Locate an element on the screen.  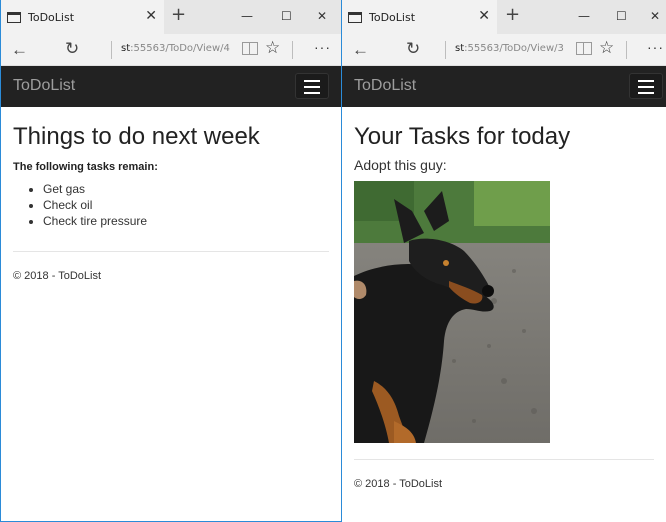
url-field: st:55563/ToDo/View/4 is located at coordinates (175, 48).